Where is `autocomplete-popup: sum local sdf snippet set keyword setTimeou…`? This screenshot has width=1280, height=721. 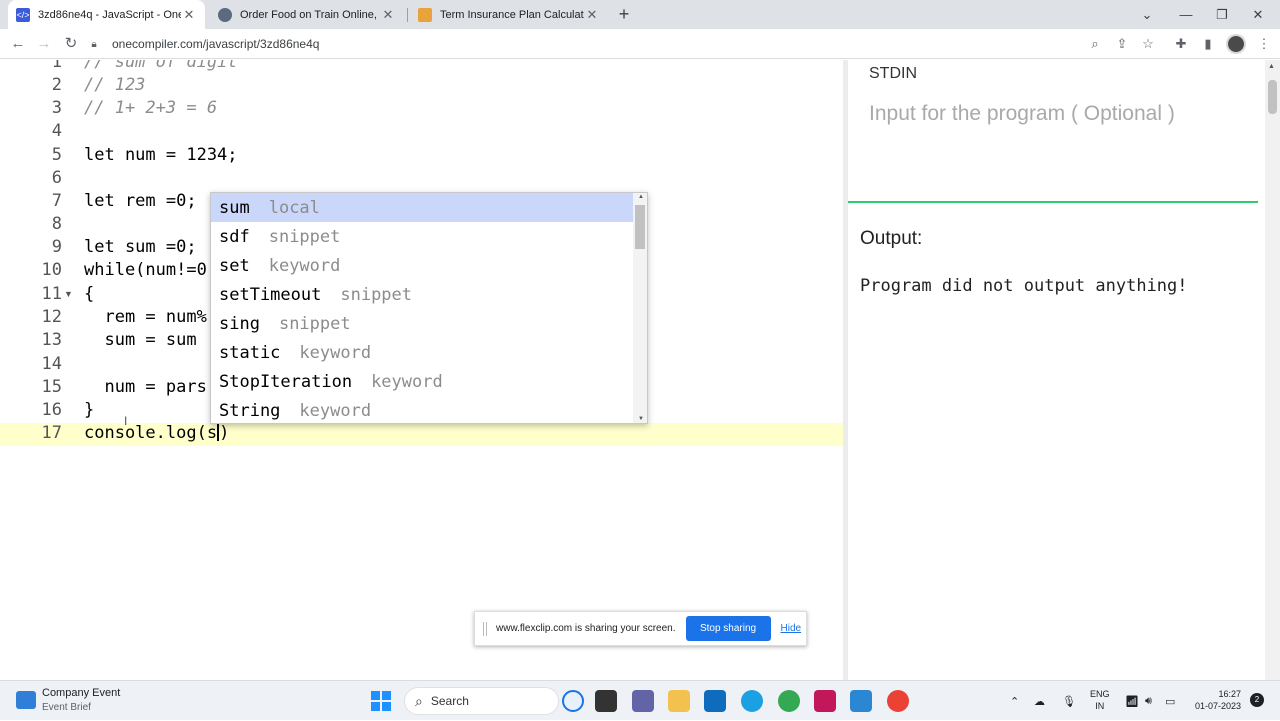
autocomplete-popup: sum local sdf snippet set keyword setTimeou… is located at coordinates (429, 308).